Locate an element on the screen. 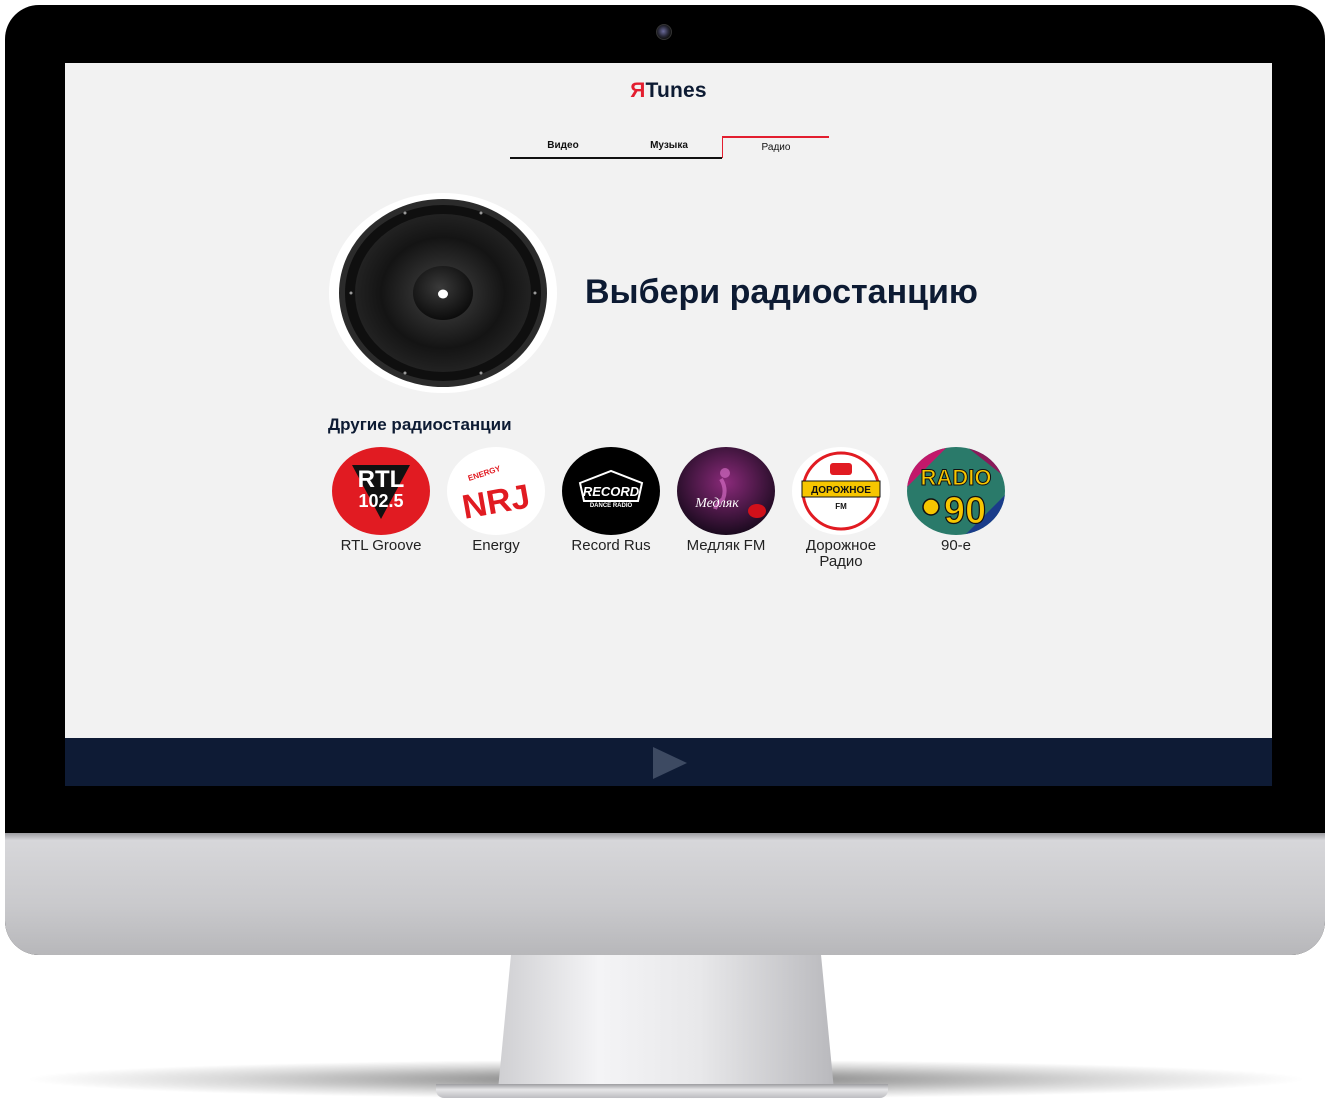 This screenshot has height=1112, width=1332. tab-radio: Радио is located at coordinates (775, 147).